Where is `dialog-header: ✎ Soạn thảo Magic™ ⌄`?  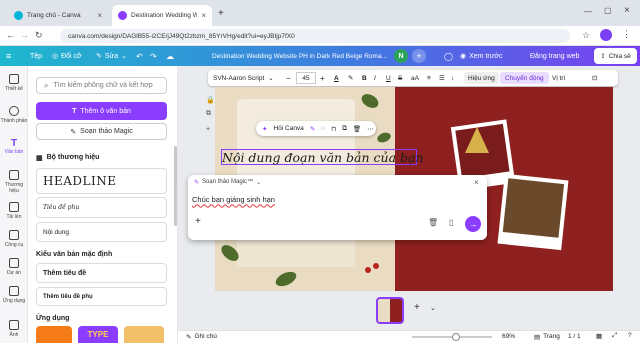 dialog-header: ✎ Soạn thảo Magic™ ⌄ is located at coordinates (227, 182).